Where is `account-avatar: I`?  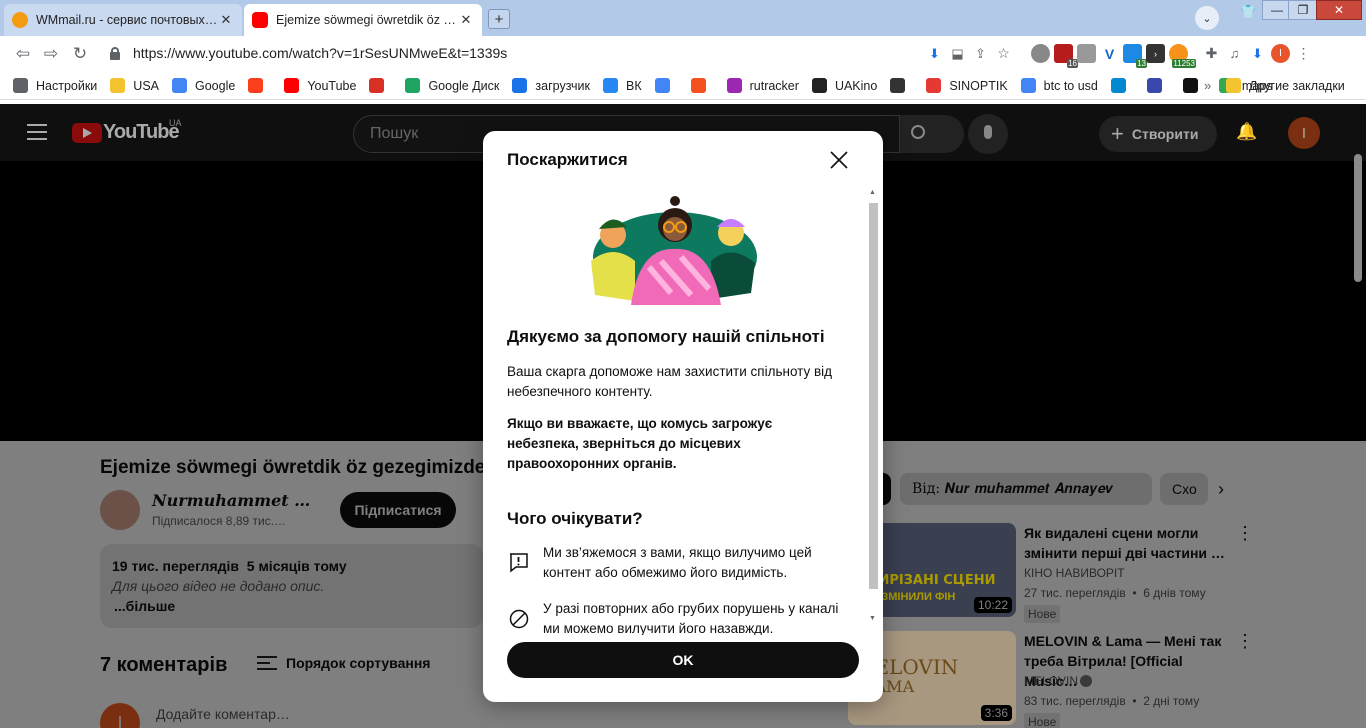 account-avatar: I is located at coordinates (1304, 133).